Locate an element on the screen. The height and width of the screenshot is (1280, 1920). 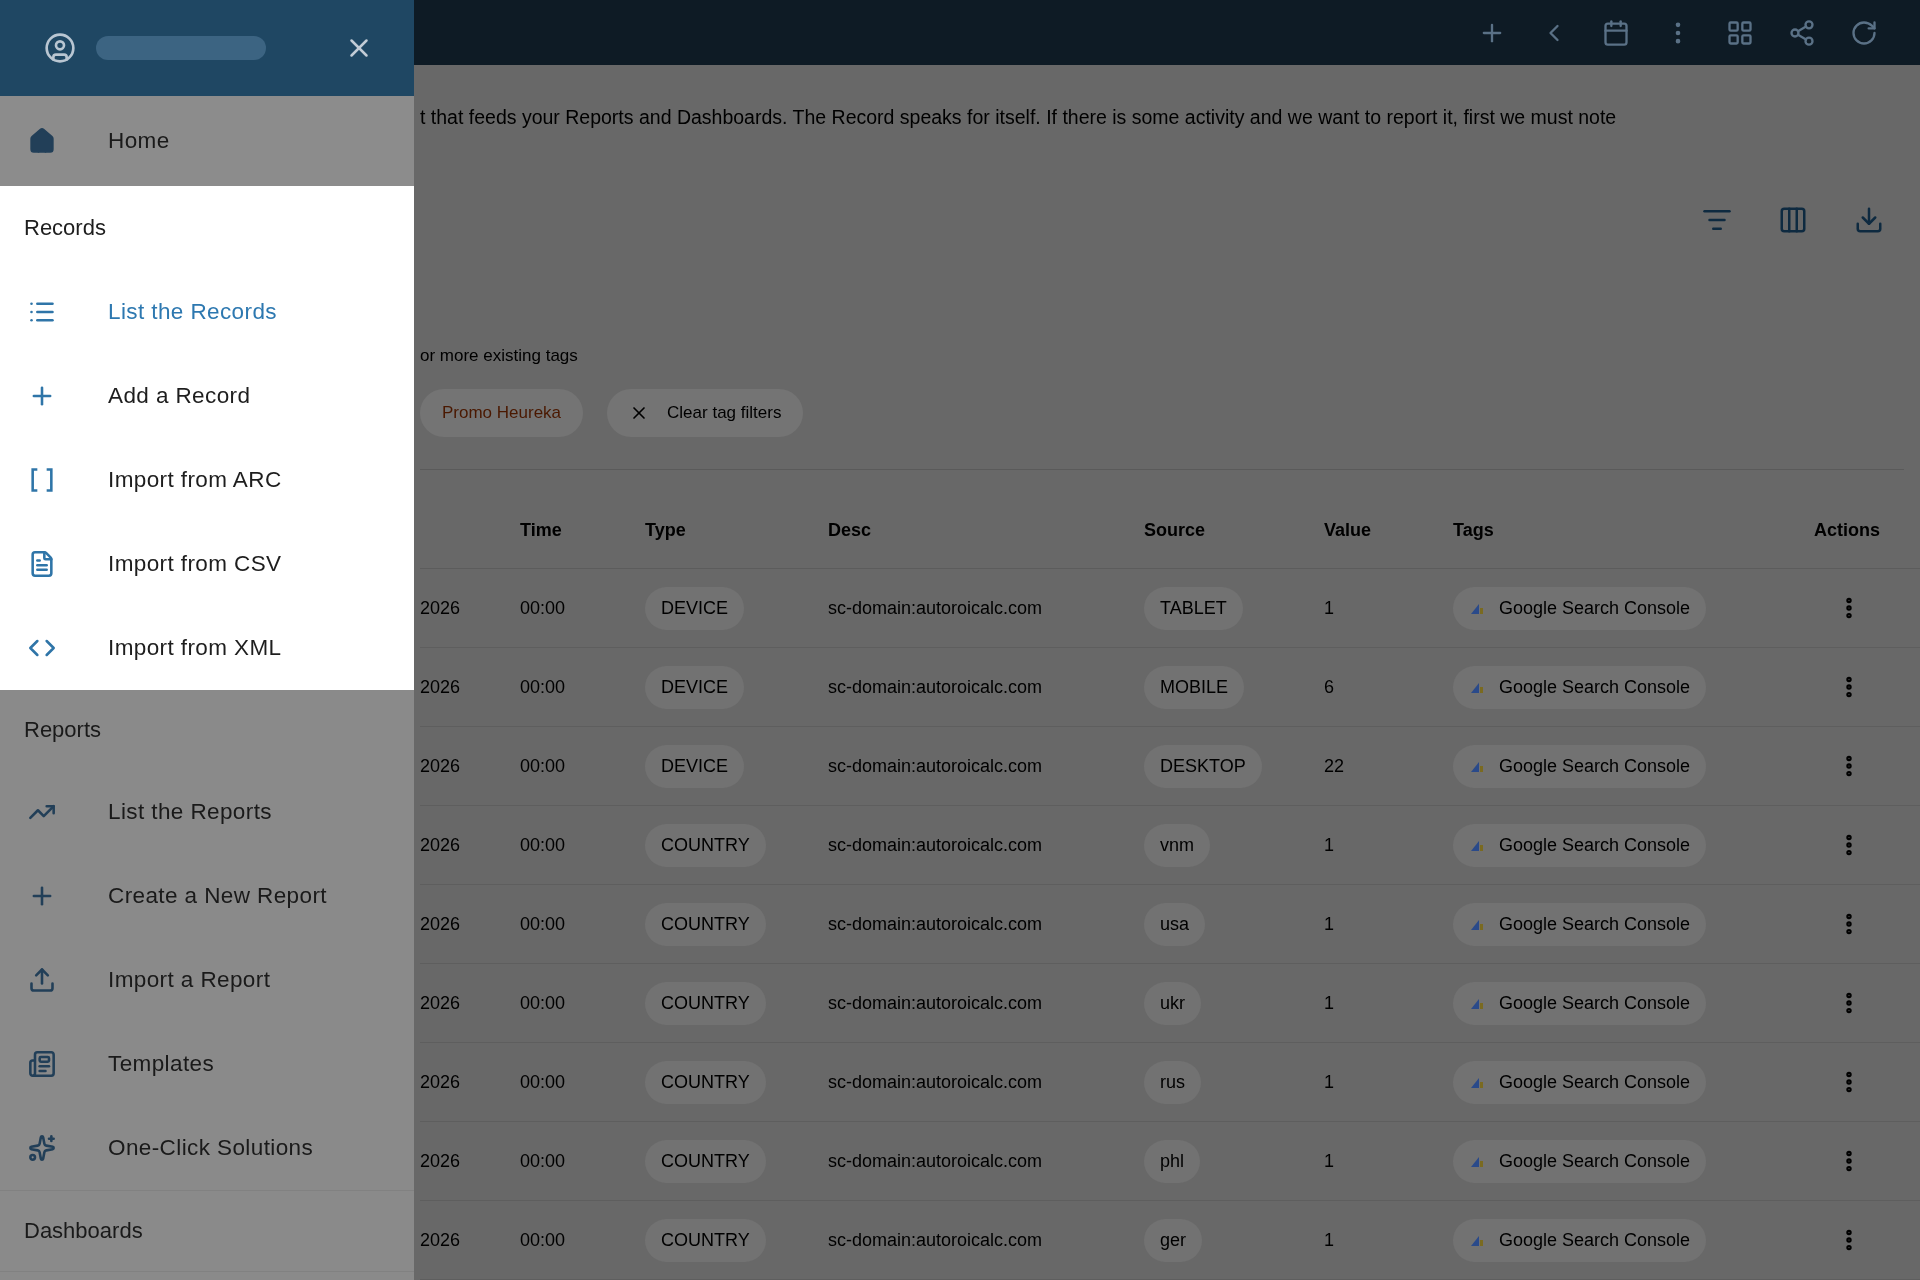
source-chip: ukr is located at coordinates (1172, 1003).